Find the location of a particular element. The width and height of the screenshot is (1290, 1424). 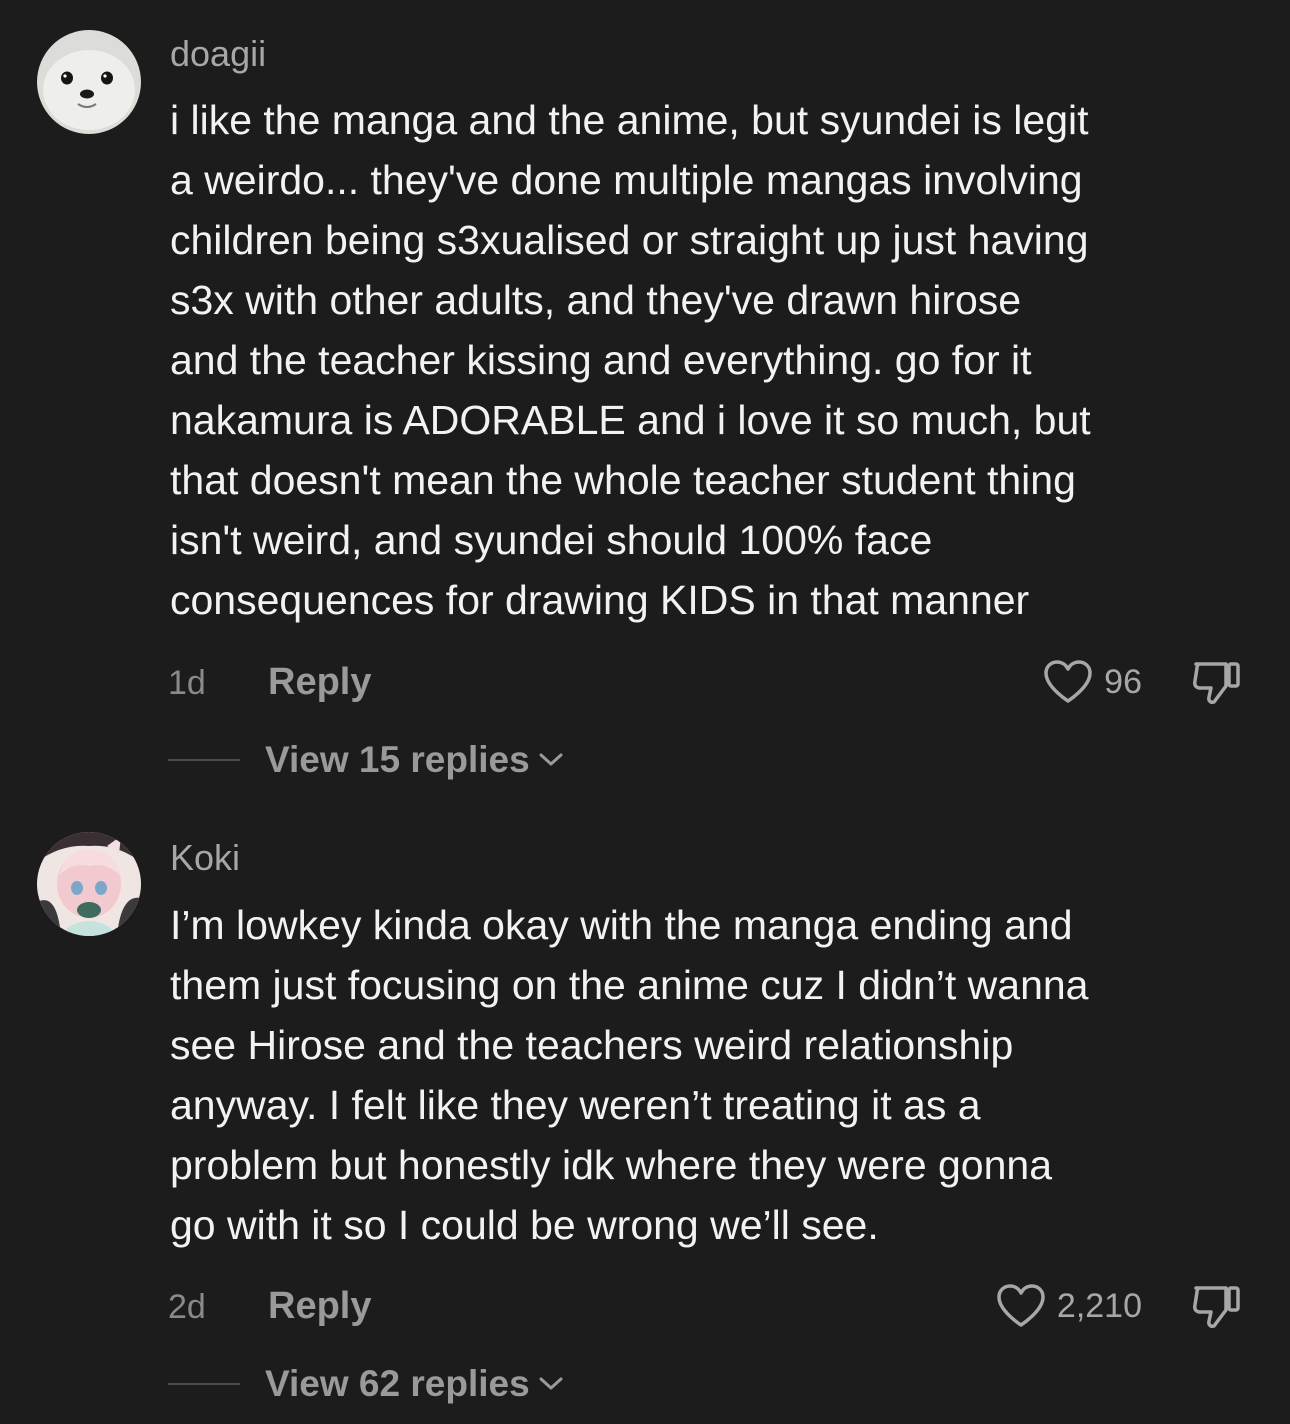

like-count: 96 is located at coordinates (1123, 682).